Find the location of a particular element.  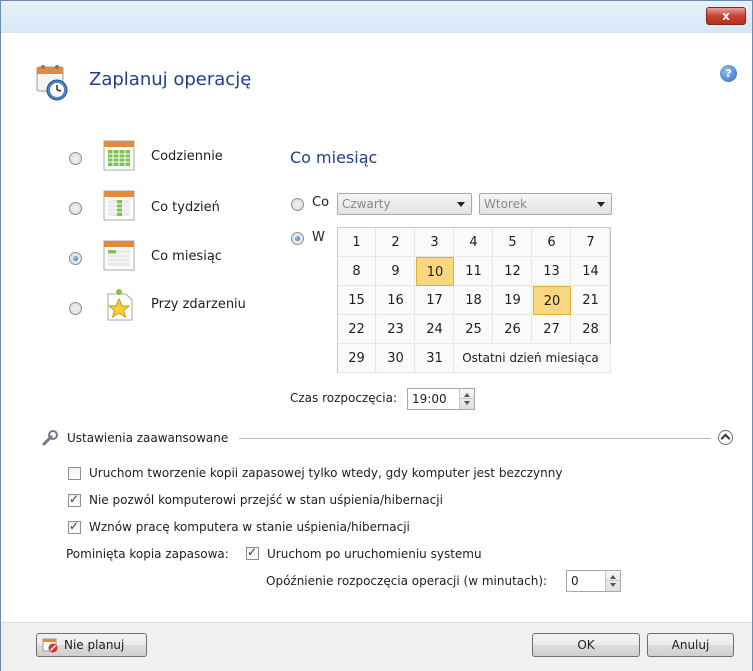

dialog-title: Zaplanuj operację is located at coordinates (170, 79).